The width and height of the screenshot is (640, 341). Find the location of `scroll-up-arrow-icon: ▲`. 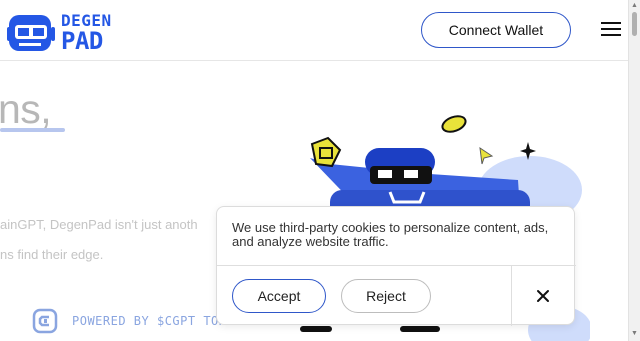

scroll-up-arrow-icon: ▲ is located at coordinates (634, 5).